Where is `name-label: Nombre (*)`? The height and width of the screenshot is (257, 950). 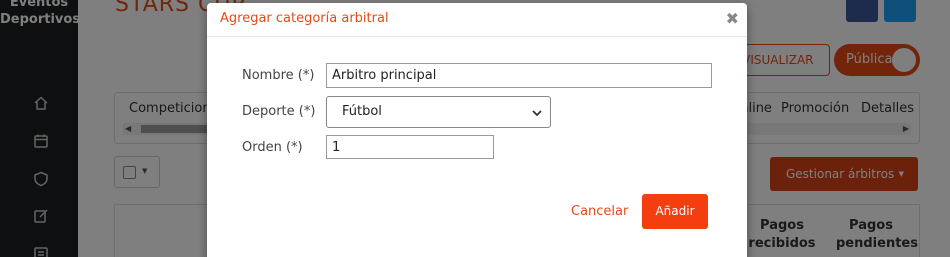 name-label: Nombre (*) is located at coordinates (278, 75).